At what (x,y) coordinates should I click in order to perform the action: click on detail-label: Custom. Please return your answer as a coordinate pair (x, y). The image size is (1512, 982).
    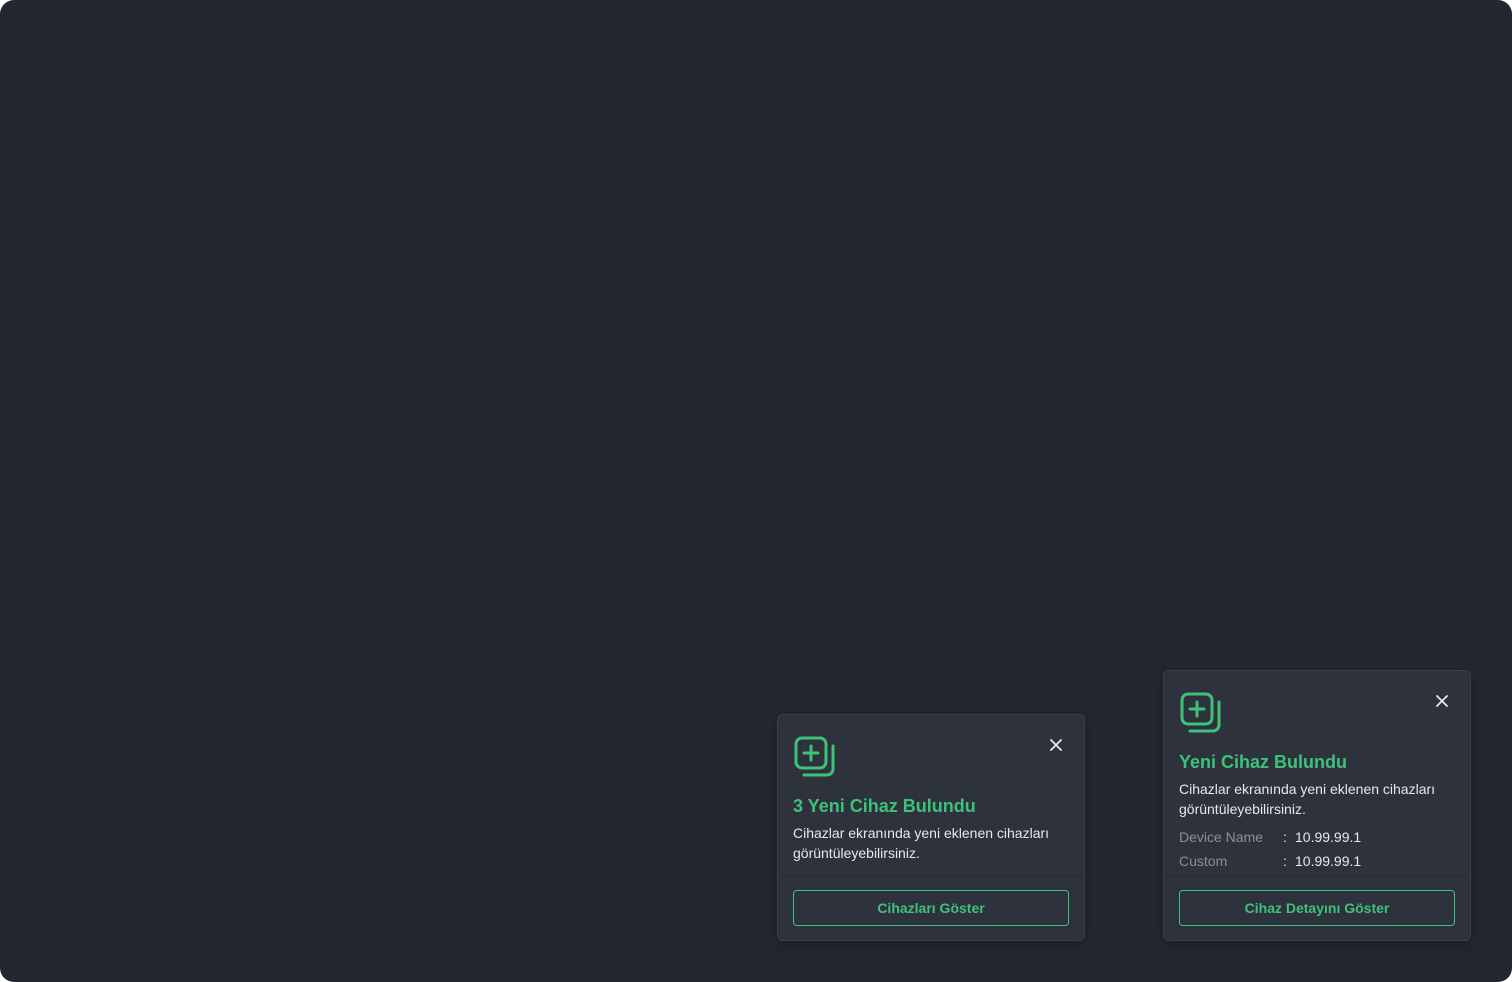
    Looking at the image, I should click on (1203, 861).